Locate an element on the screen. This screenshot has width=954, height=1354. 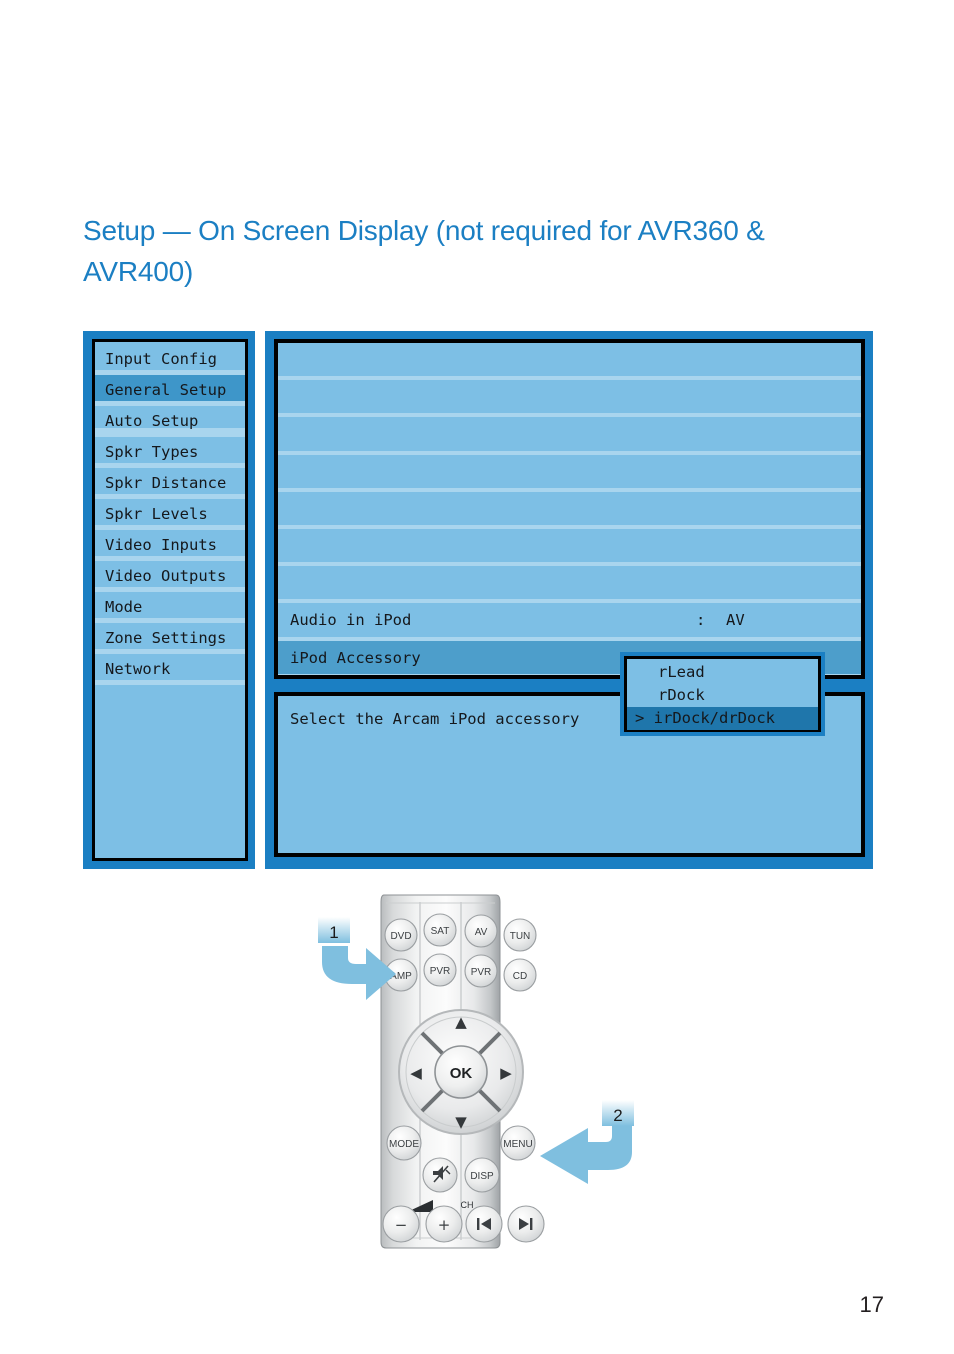
sidebar-item-mode: Mode is located at coordinates (170, 607).